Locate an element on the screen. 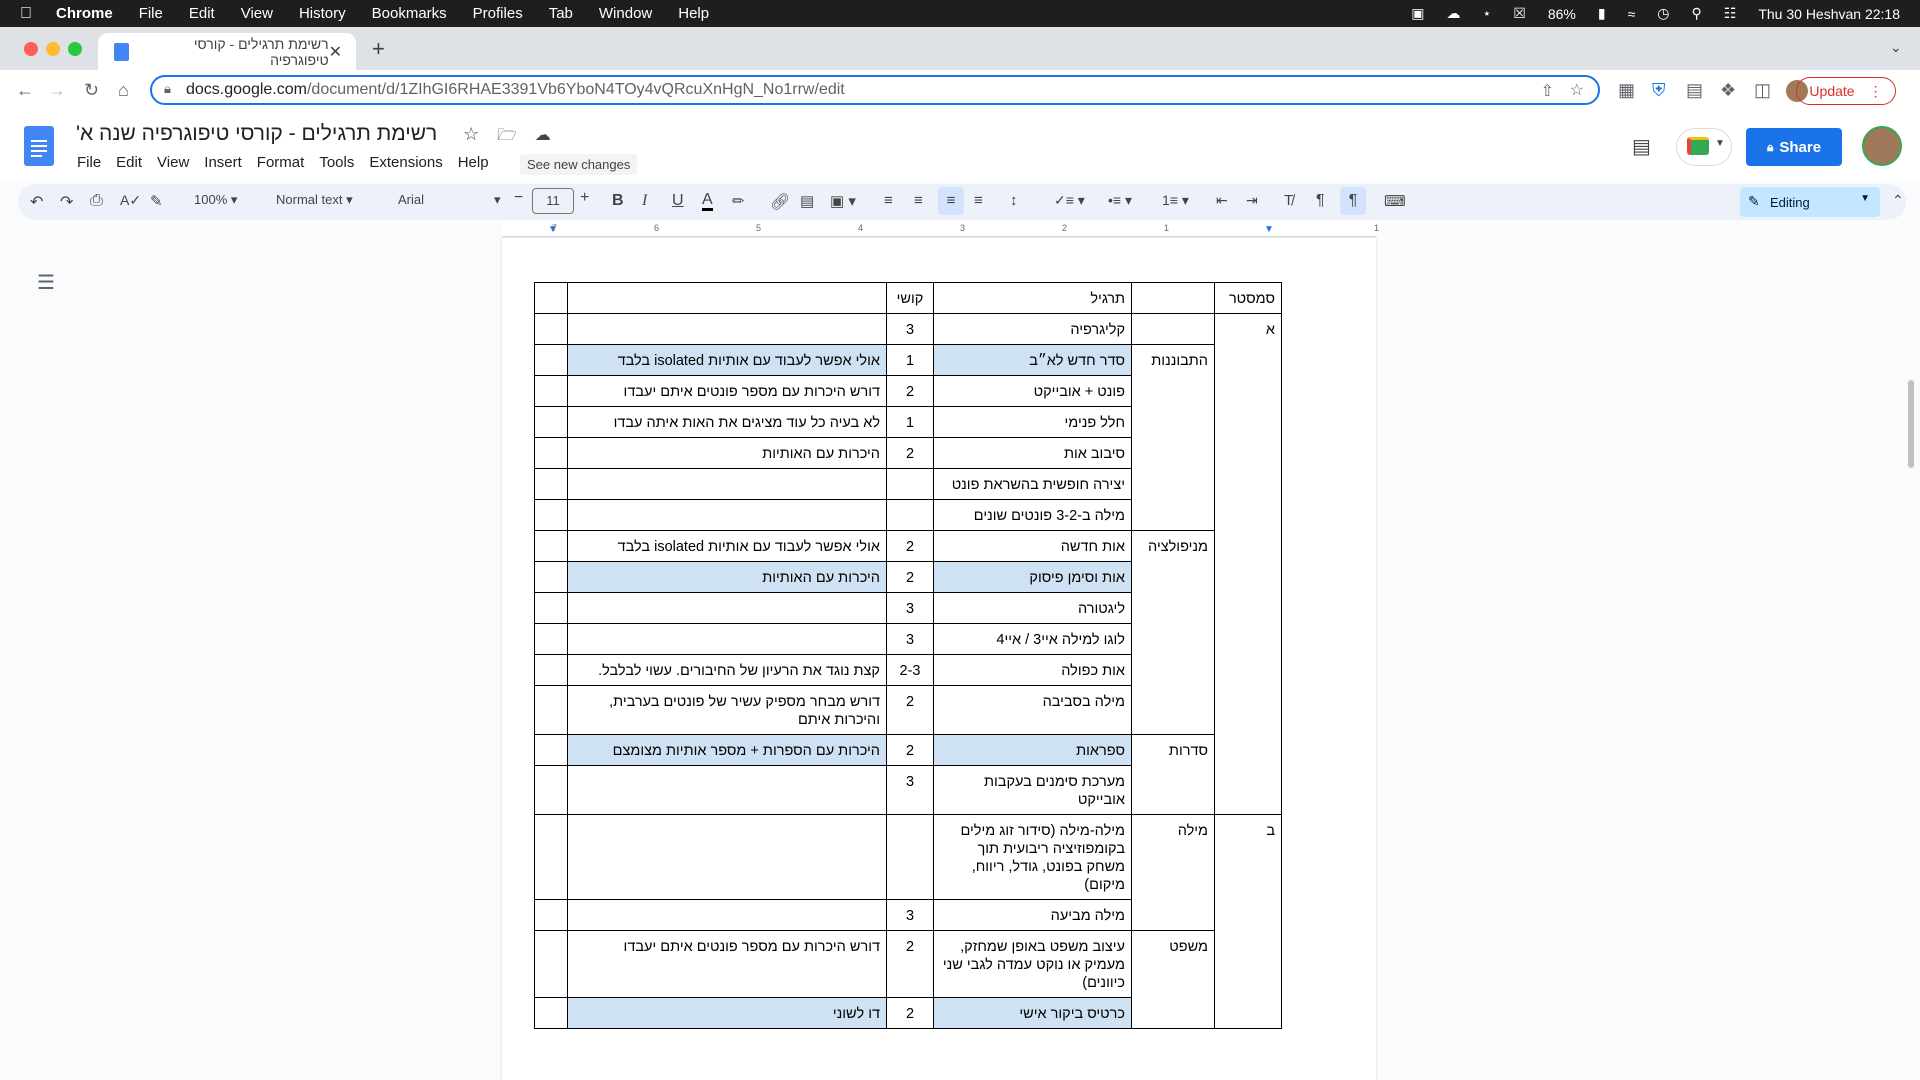 Image resolution: width=1920 pixels, height=1080 pixels. menu-tools: Tools is located at coordinates (336, 162).